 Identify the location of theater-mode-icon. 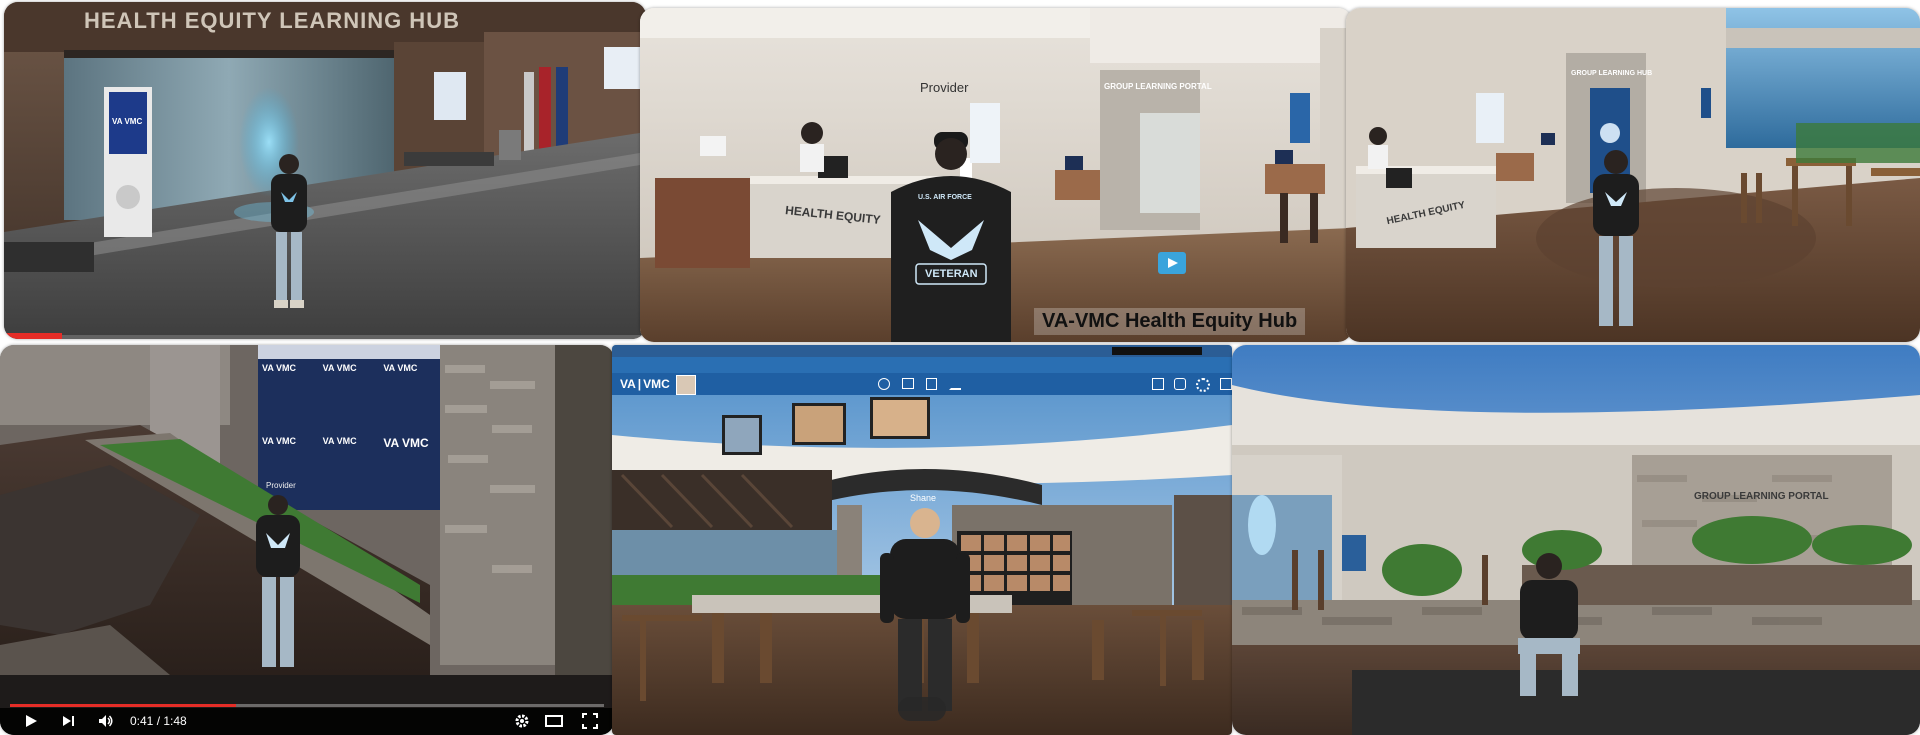
(554, 721).